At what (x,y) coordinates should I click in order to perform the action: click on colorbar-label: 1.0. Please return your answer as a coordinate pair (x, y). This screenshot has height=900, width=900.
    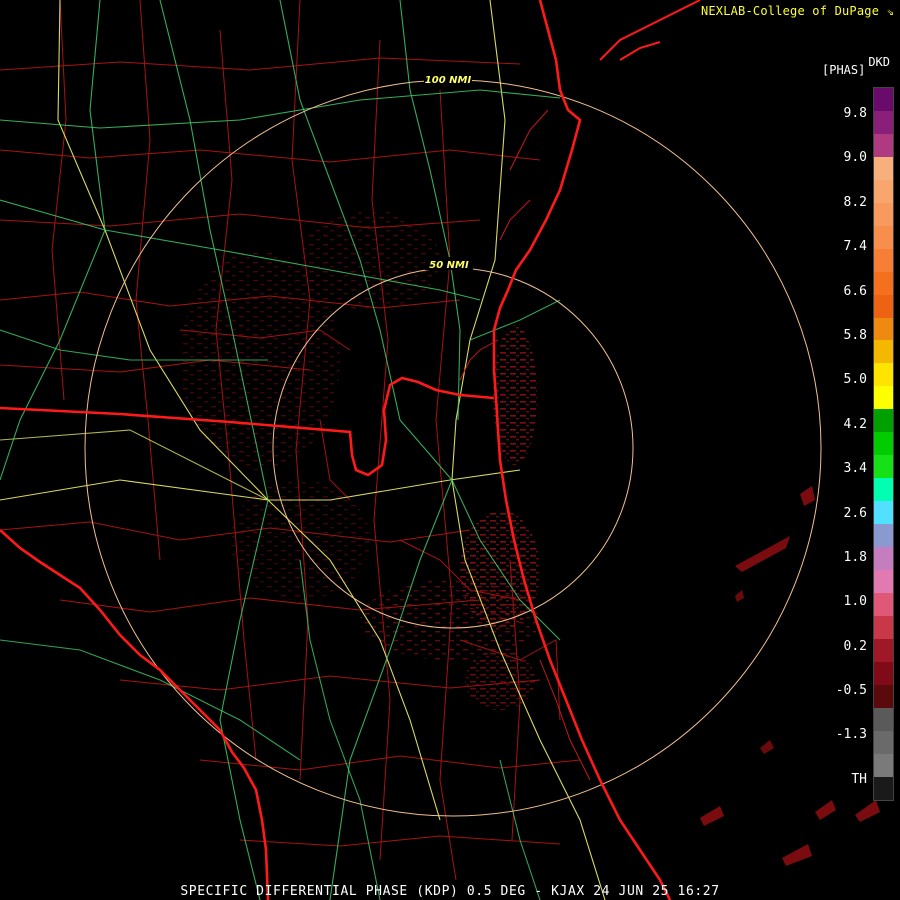
    Looking at the image, I should click on (855, 601).